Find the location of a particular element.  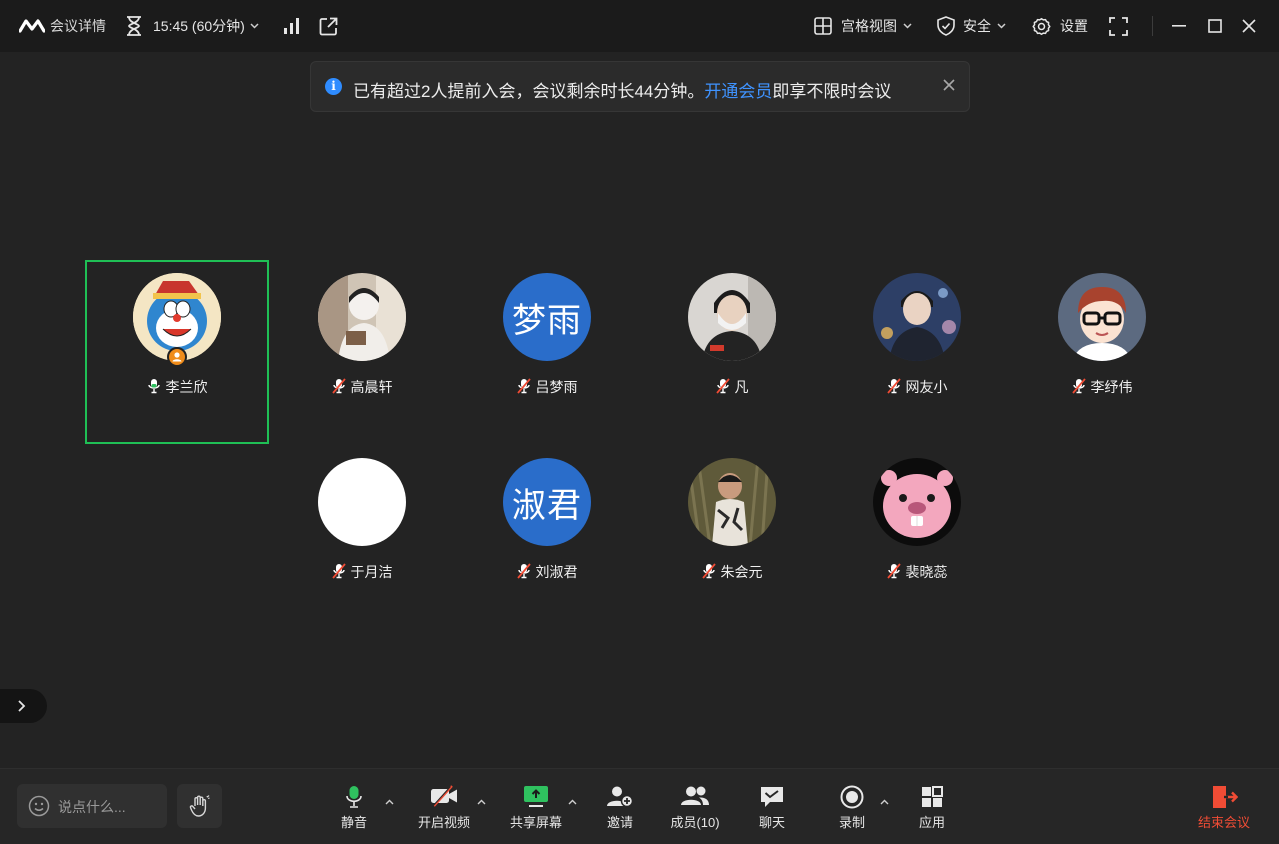

participant-name: 网友小 is located at coordinates (926, 387).